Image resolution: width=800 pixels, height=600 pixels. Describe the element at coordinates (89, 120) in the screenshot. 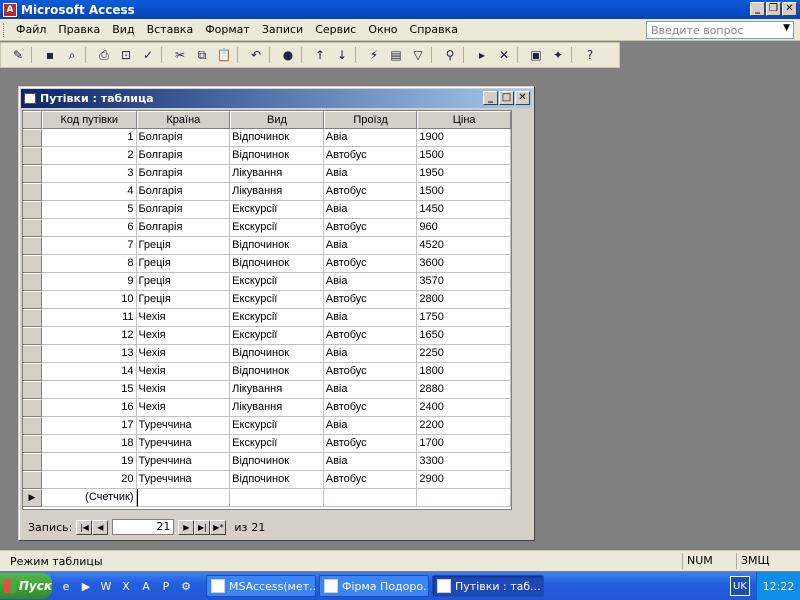

I see `column-header-code: Код путівки` at that location.